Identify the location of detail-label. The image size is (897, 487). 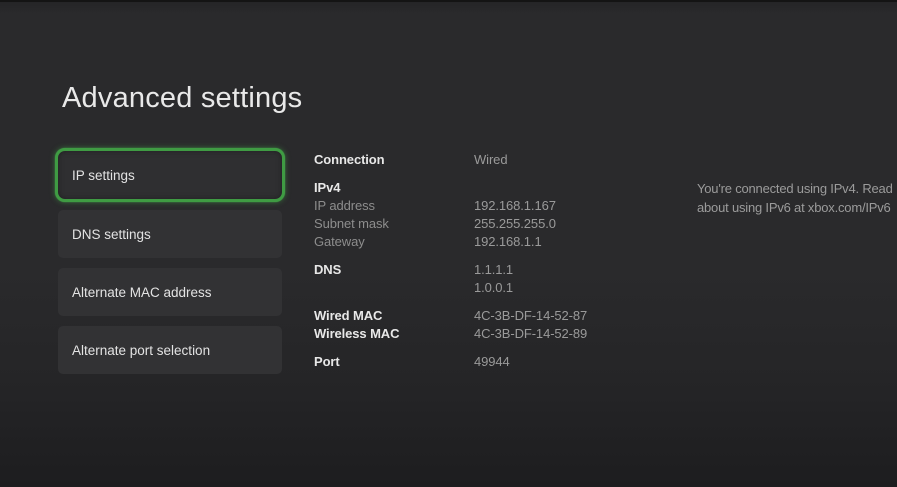
(394, 288).